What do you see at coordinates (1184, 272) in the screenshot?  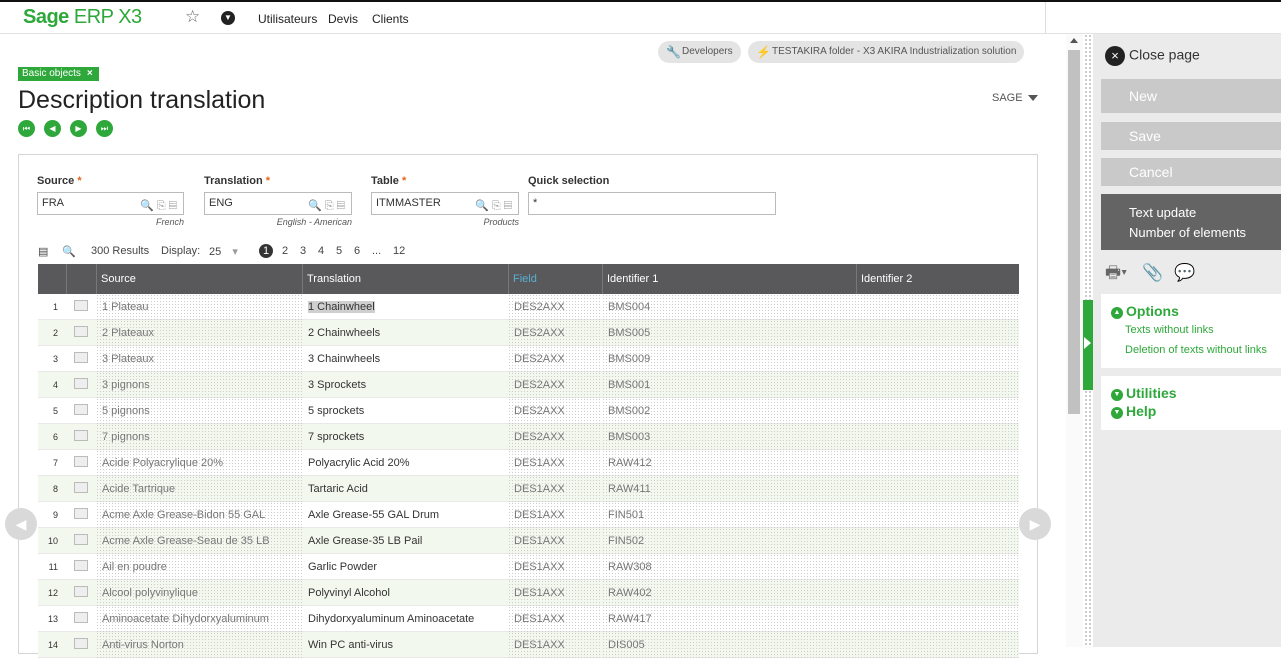 I see `comment-icon: 💬` at bounding box center [1184, 272].